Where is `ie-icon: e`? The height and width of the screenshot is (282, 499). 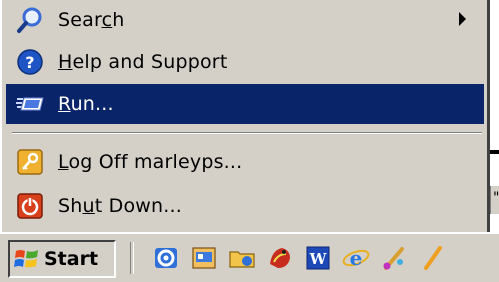 ie-icon: e is located at coordinates (356, 258).